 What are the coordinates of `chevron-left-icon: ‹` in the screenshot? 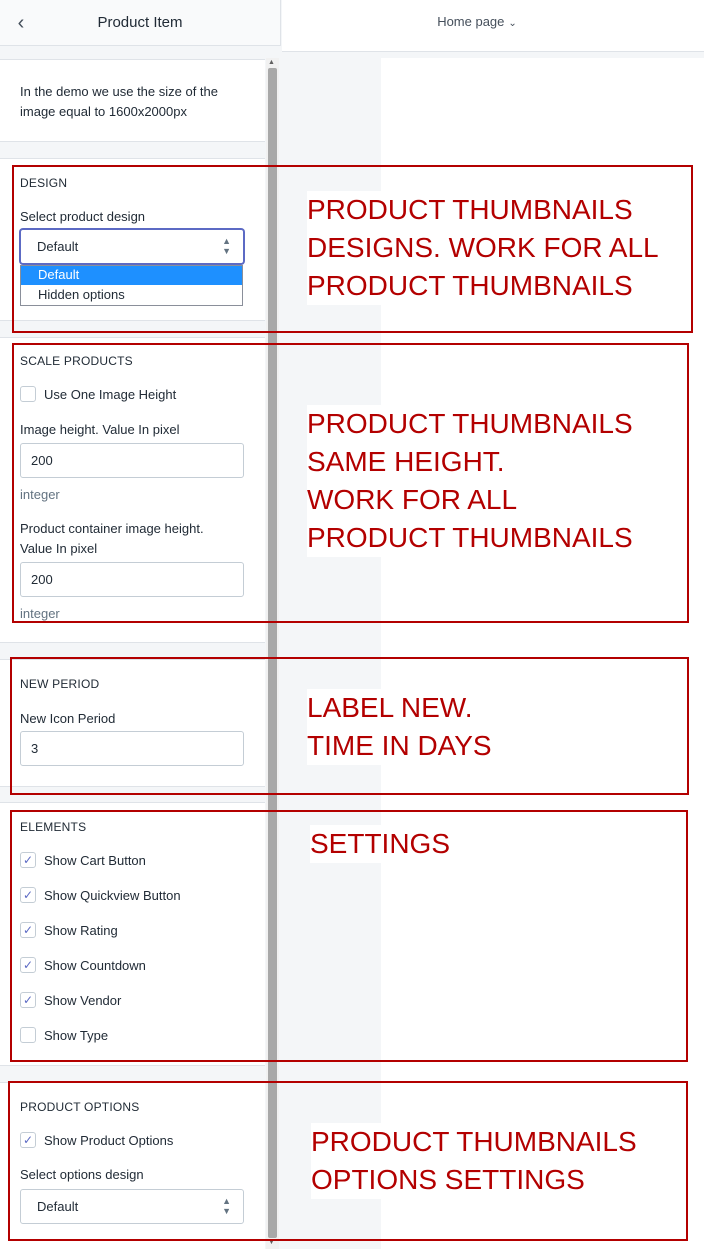 It's located at (21, 23).